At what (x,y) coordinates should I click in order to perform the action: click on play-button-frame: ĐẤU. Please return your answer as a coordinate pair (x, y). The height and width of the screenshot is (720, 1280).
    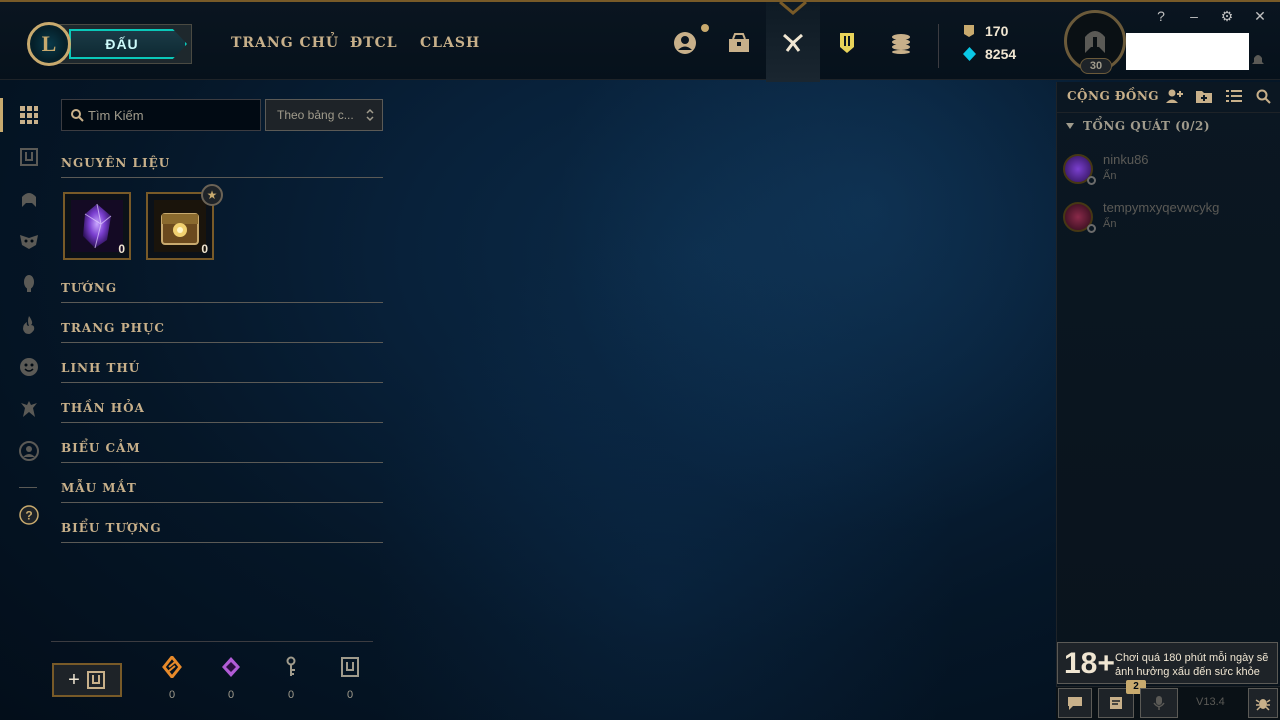
    Looking at the image, I should click on (125, 44).